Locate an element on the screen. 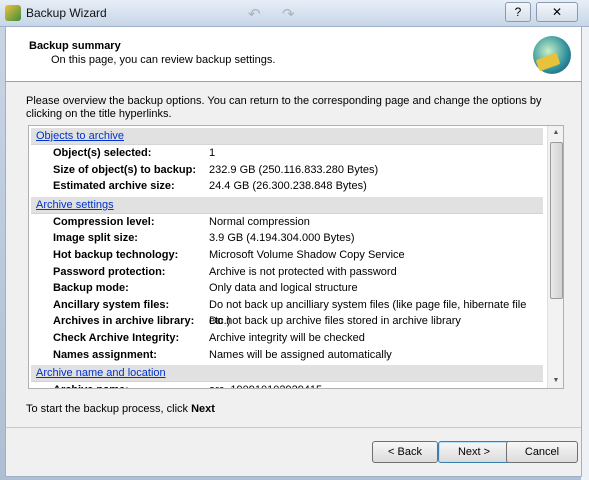 The width and height of the screenshot is (589, 480). summary-key: Backup mode: is located at coordinates (91, 288).